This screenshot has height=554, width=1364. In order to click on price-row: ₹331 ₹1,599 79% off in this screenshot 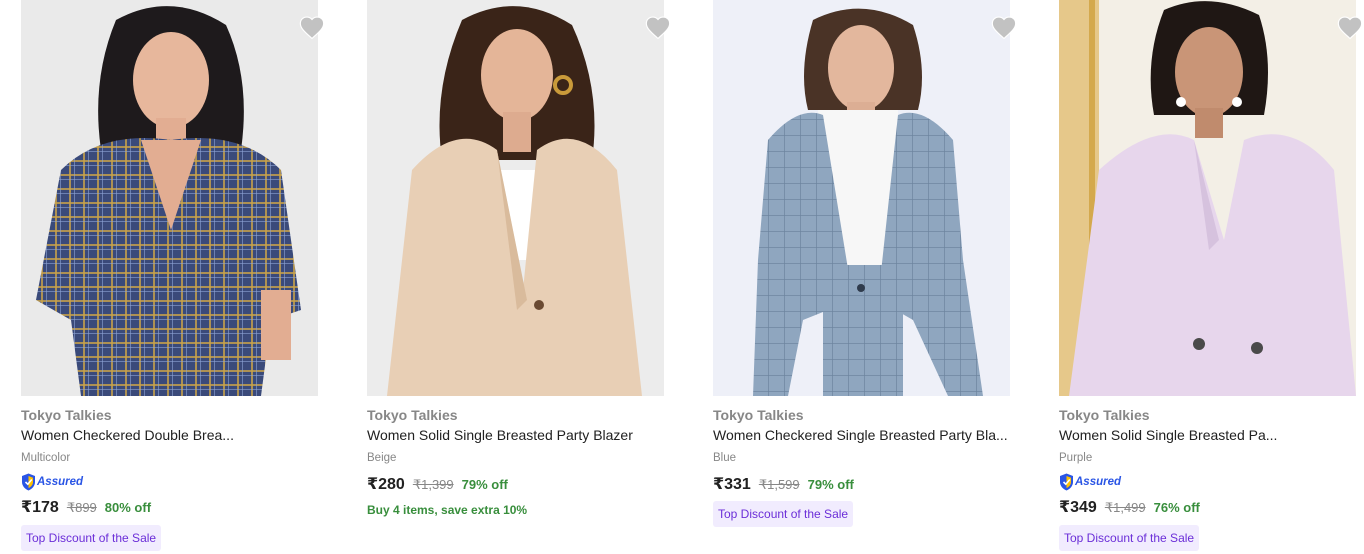, I will do `click(783, 484)`.